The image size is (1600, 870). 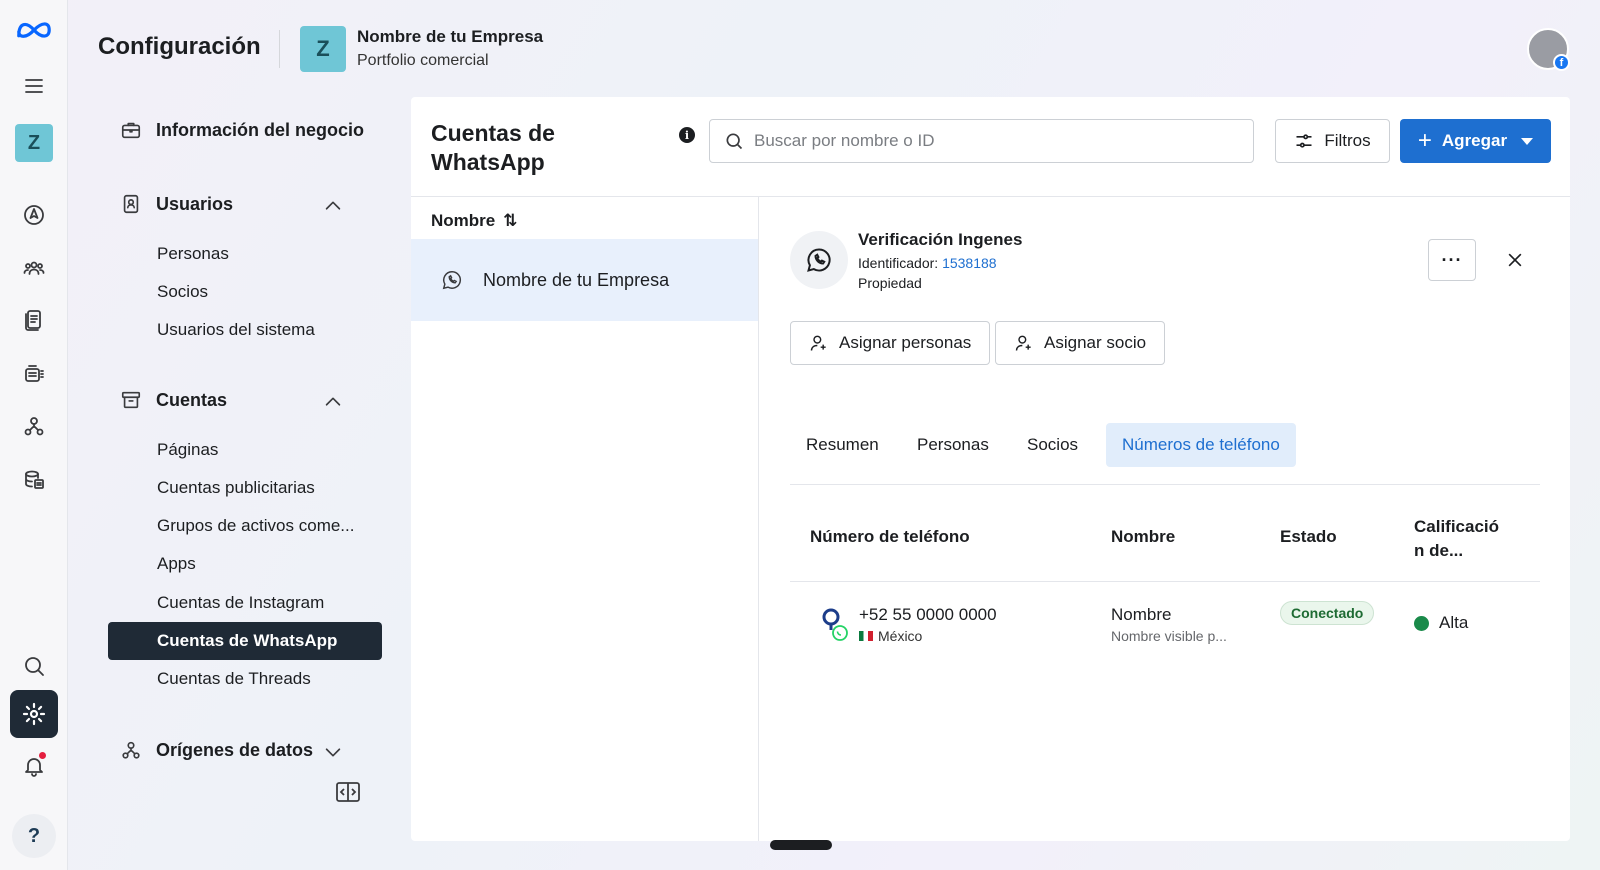 I want to click on table-divider, so click(x=1165, y=581).